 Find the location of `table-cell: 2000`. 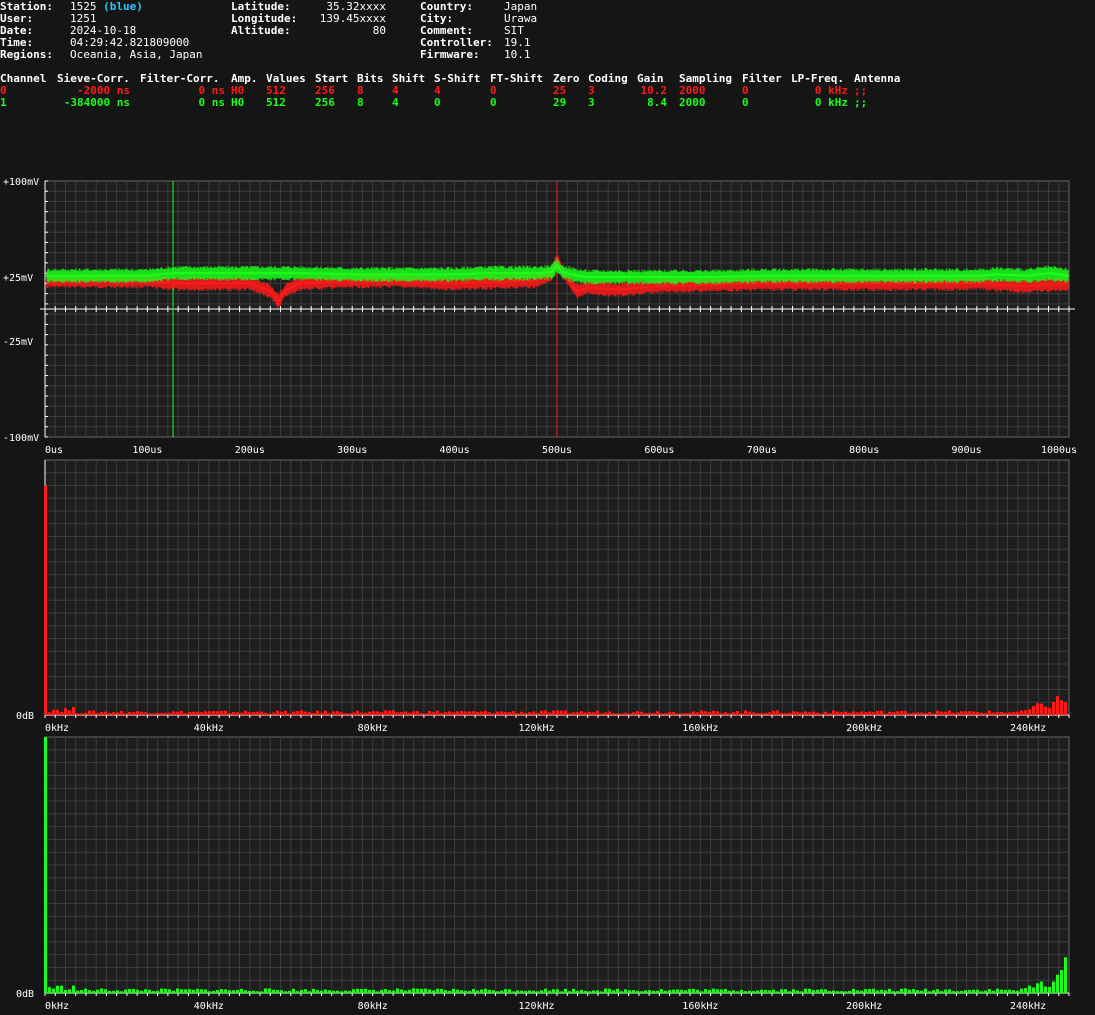

table-cell: 2000 is located at coordinates (692, 102).